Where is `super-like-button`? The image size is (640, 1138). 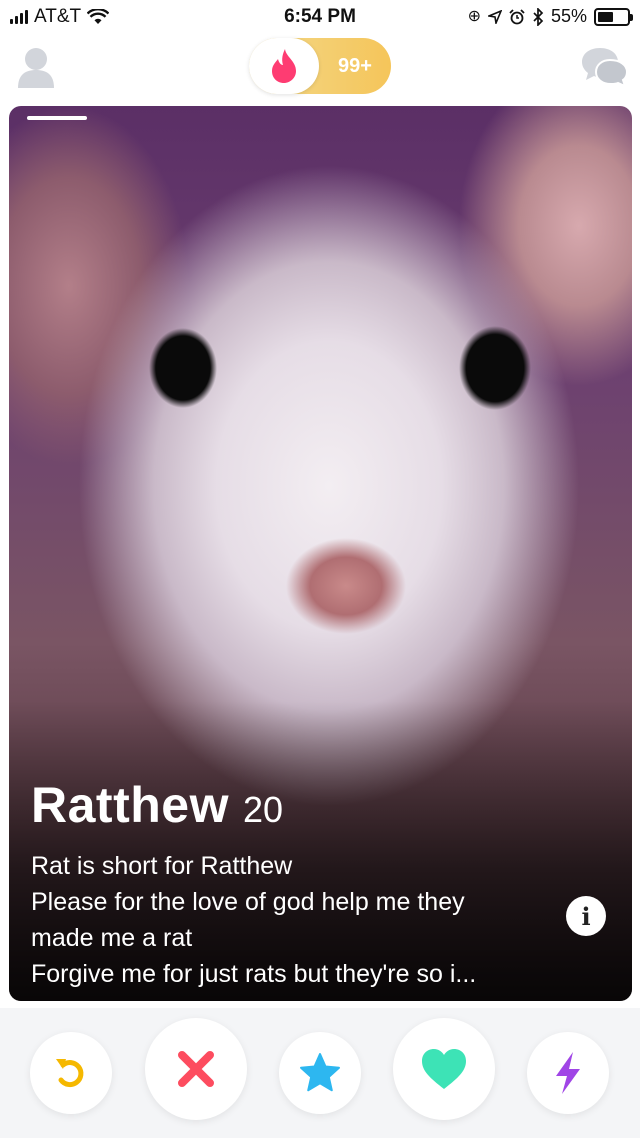 super-like-button is located at coordinates (320, 1073).